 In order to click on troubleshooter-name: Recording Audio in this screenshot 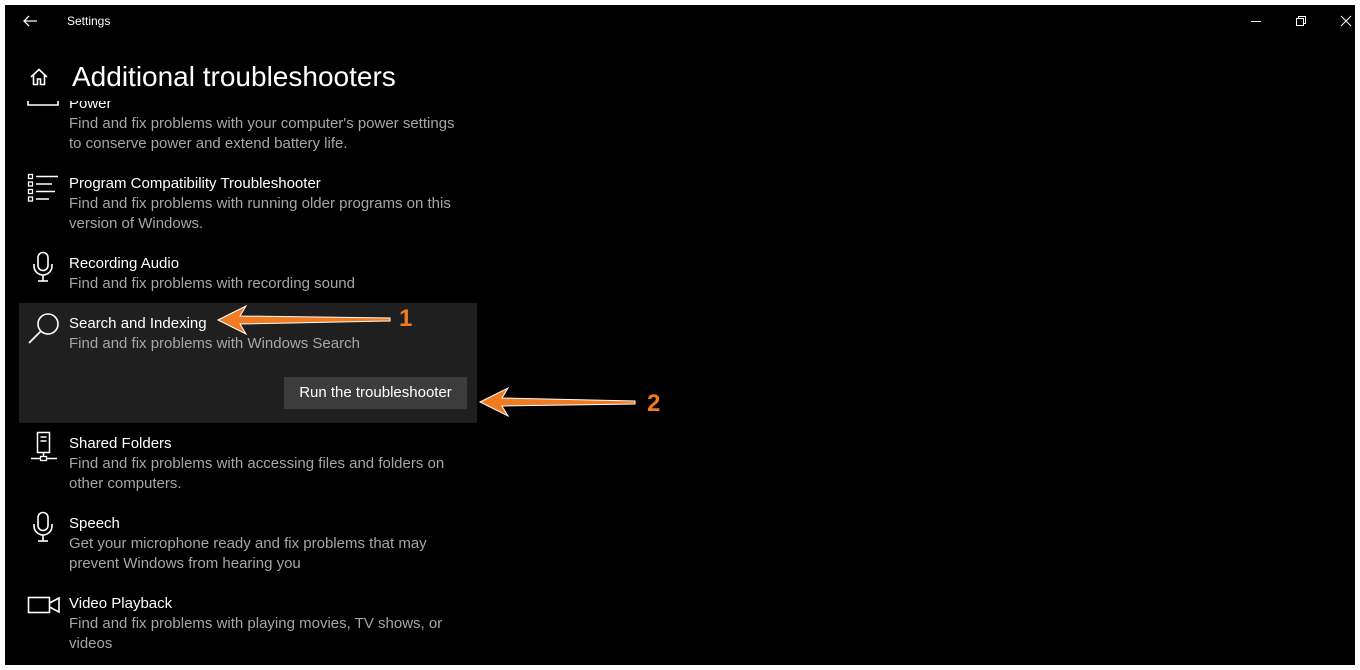, I will do `click(124, 263)`.